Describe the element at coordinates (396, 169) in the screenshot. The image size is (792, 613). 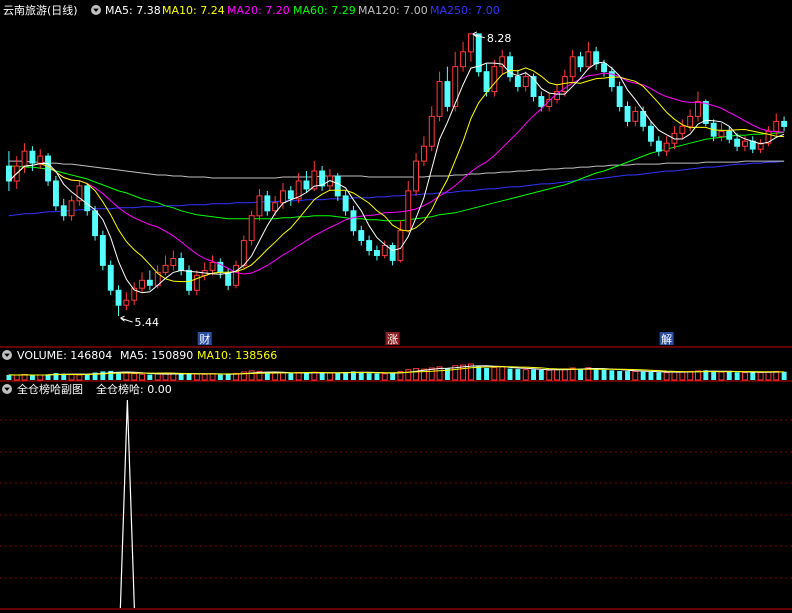
I see `ma120-line` at that location.